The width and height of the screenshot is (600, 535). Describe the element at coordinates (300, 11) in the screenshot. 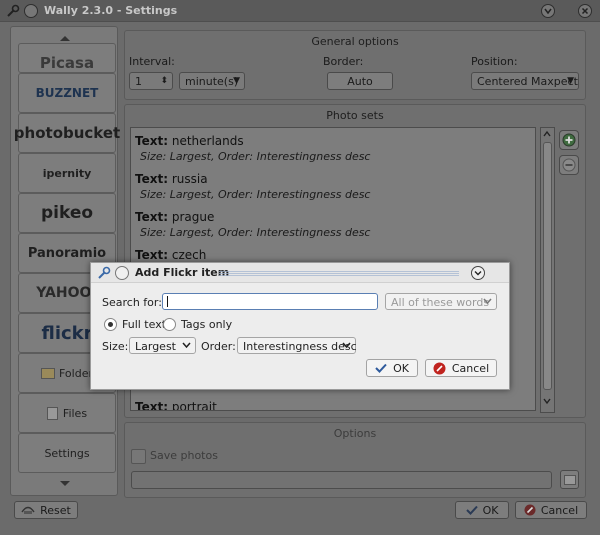

I see `window-titlebar: Wally 2.3.0 - Settings` at that location.